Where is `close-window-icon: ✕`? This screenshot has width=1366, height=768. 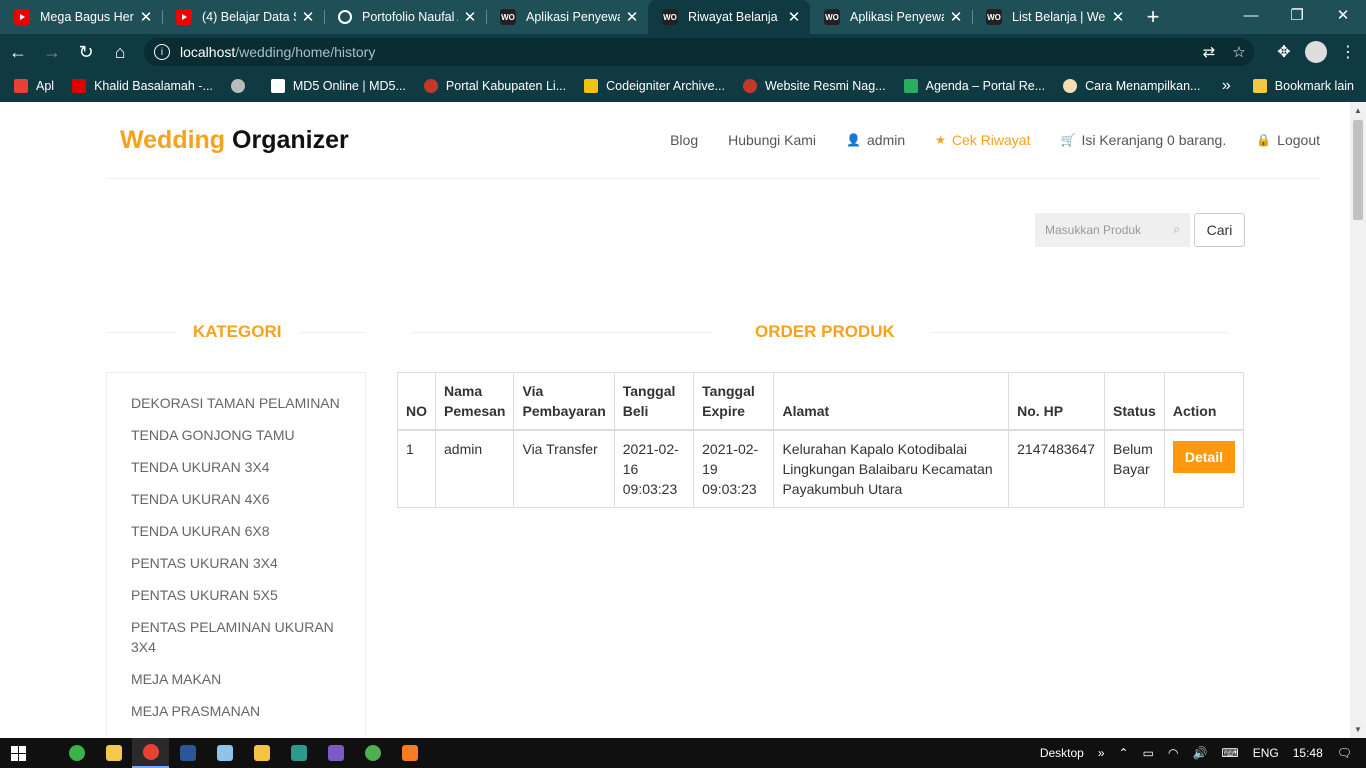 close-window-icon: ✕ is located at coordinates (1343, 15).